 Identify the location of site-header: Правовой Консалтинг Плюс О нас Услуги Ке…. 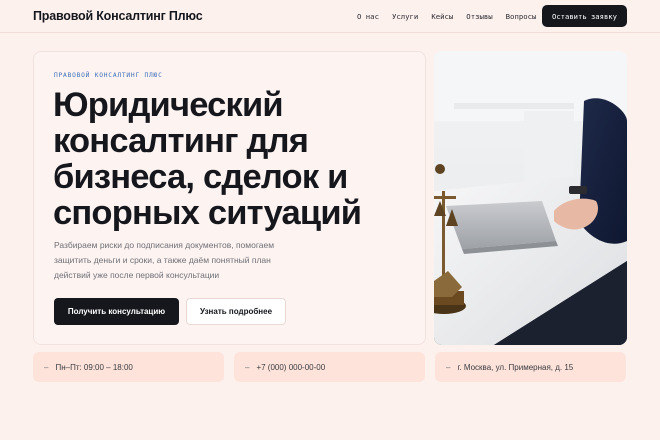
(330, 16).